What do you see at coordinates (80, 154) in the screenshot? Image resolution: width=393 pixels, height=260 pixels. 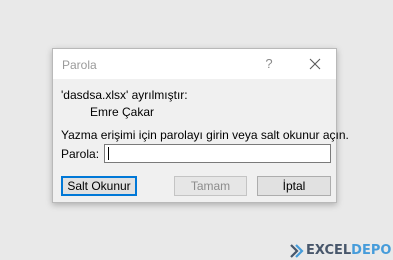 I see `password-label: Parola:` at bounding box center [80, 154].